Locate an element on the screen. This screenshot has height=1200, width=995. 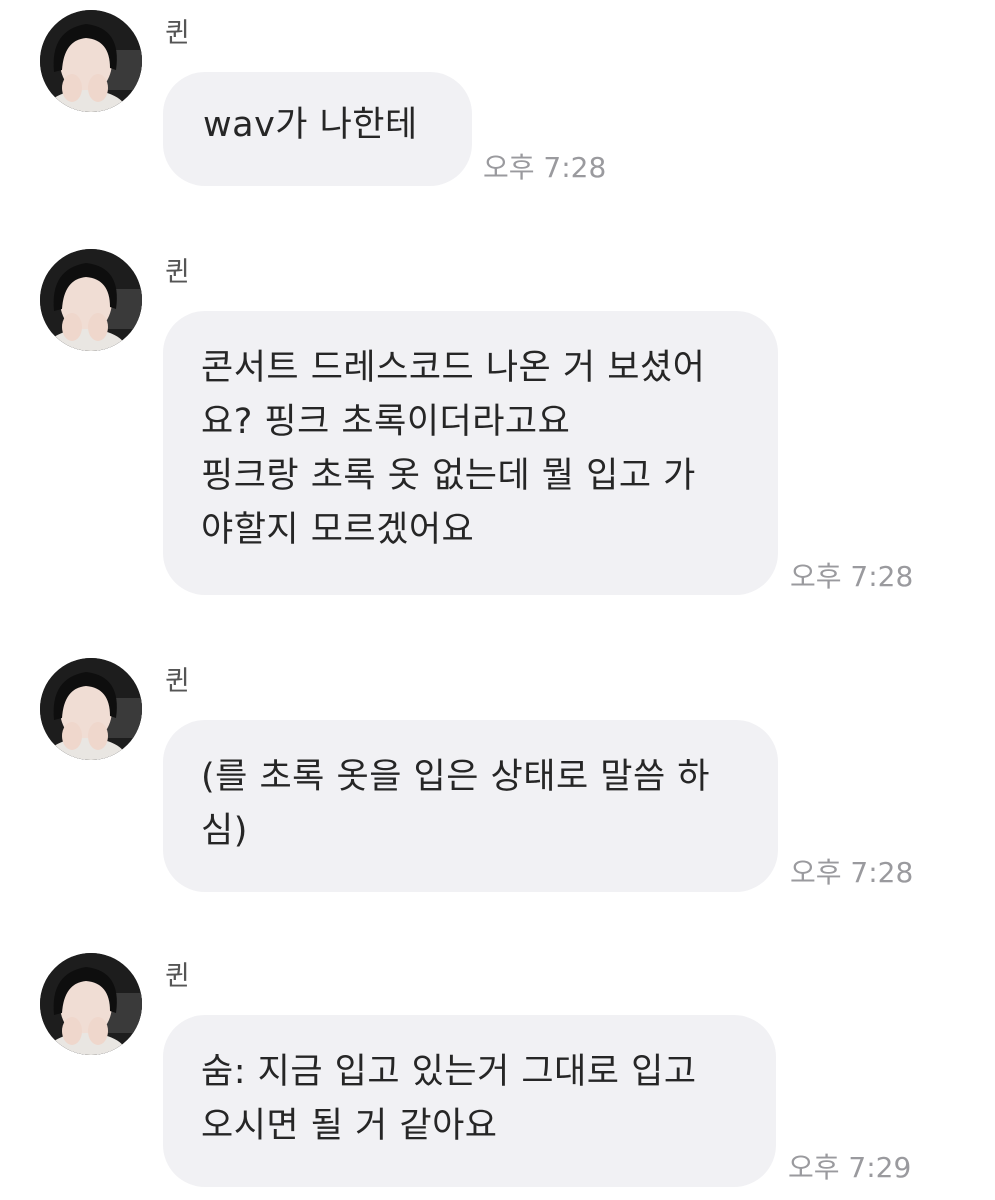
message-text: 콘서트 드레스코드 나온 거 보셨어 is located at coordinates (453, 368).